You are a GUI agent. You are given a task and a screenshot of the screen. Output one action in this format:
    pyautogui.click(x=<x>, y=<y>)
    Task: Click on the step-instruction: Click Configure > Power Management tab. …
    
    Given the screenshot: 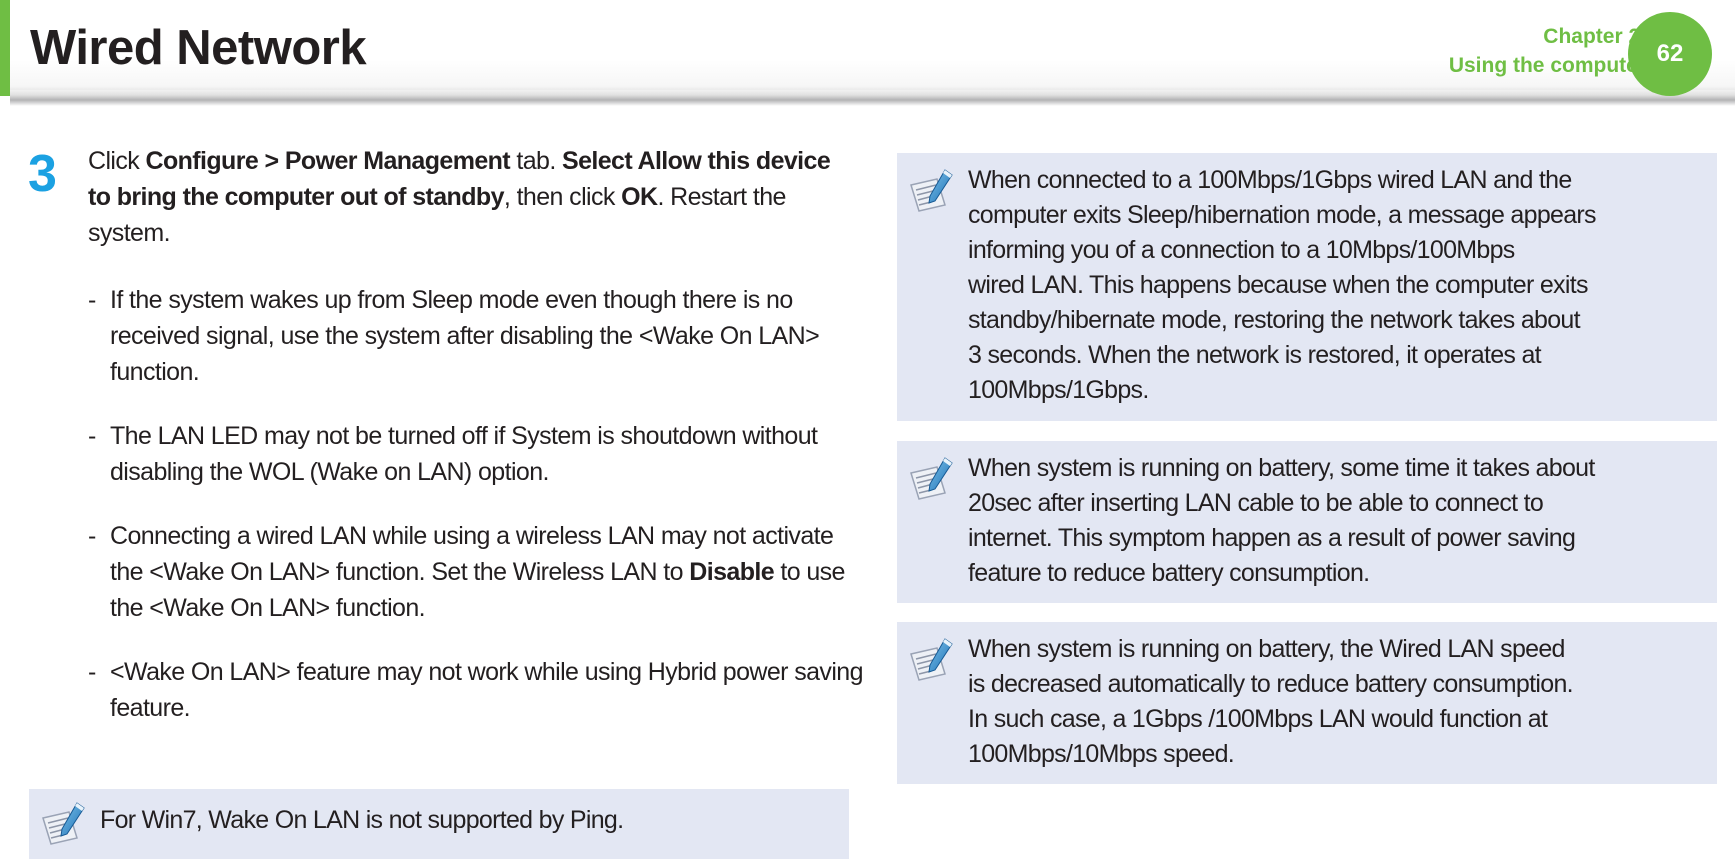 What is the action you would take?
    pyautogui.click(x=473, y=197)
    